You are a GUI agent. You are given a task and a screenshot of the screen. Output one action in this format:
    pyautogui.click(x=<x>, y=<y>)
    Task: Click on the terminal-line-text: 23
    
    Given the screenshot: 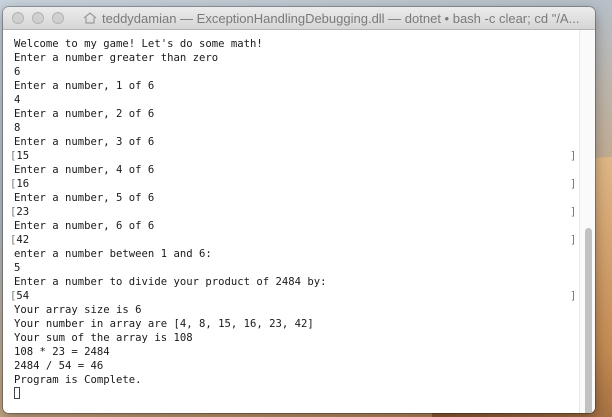 What is the action you would take?
    pyautogui.click(x=23, y=212)
    